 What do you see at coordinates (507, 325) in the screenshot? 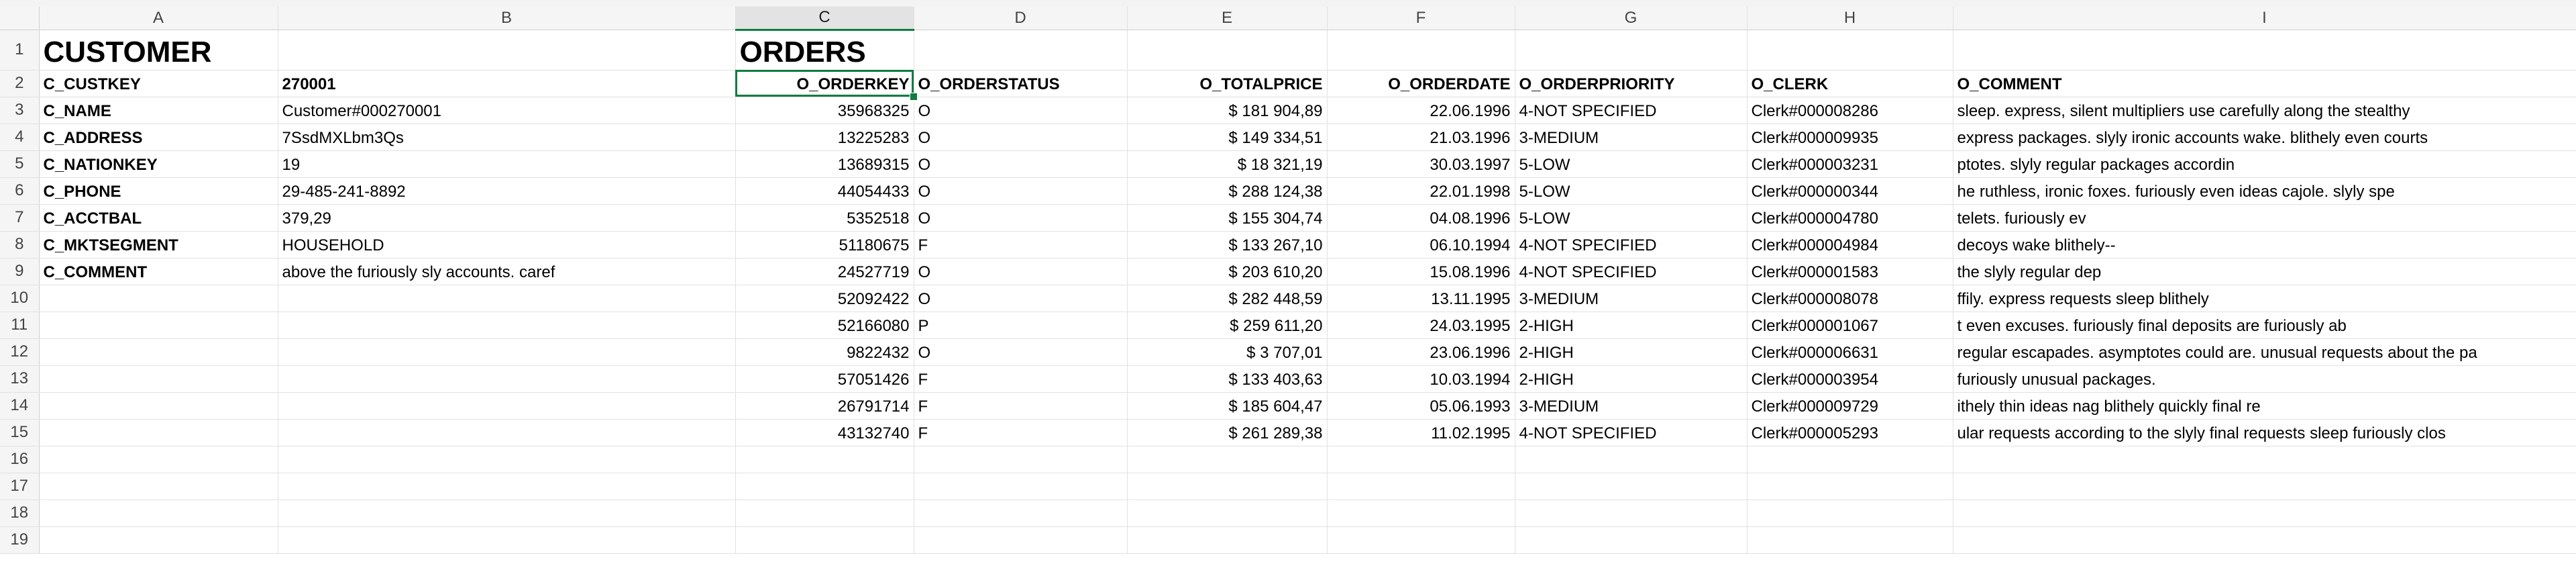
I see `cell-b11` at bounding box center [507, 325].